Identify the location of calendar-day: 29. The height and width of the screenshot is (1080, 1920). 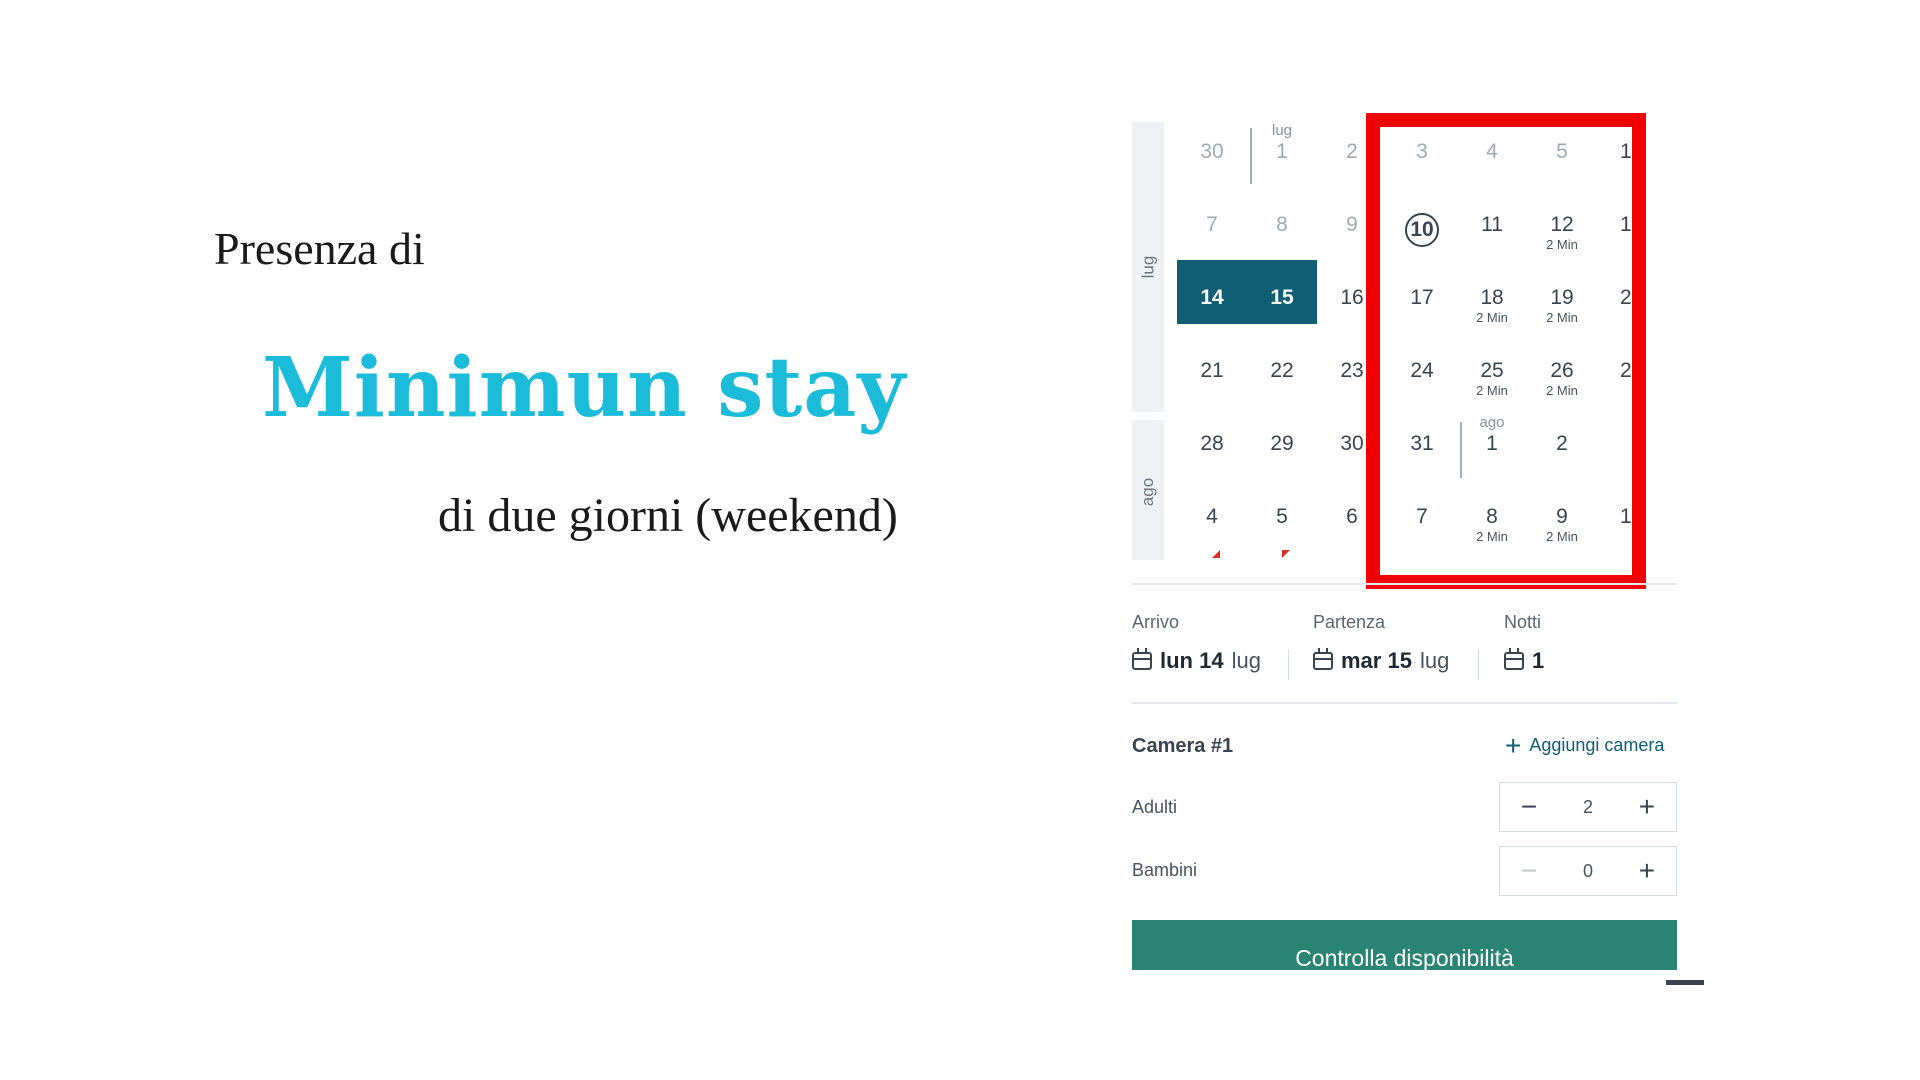
(1282, 446).